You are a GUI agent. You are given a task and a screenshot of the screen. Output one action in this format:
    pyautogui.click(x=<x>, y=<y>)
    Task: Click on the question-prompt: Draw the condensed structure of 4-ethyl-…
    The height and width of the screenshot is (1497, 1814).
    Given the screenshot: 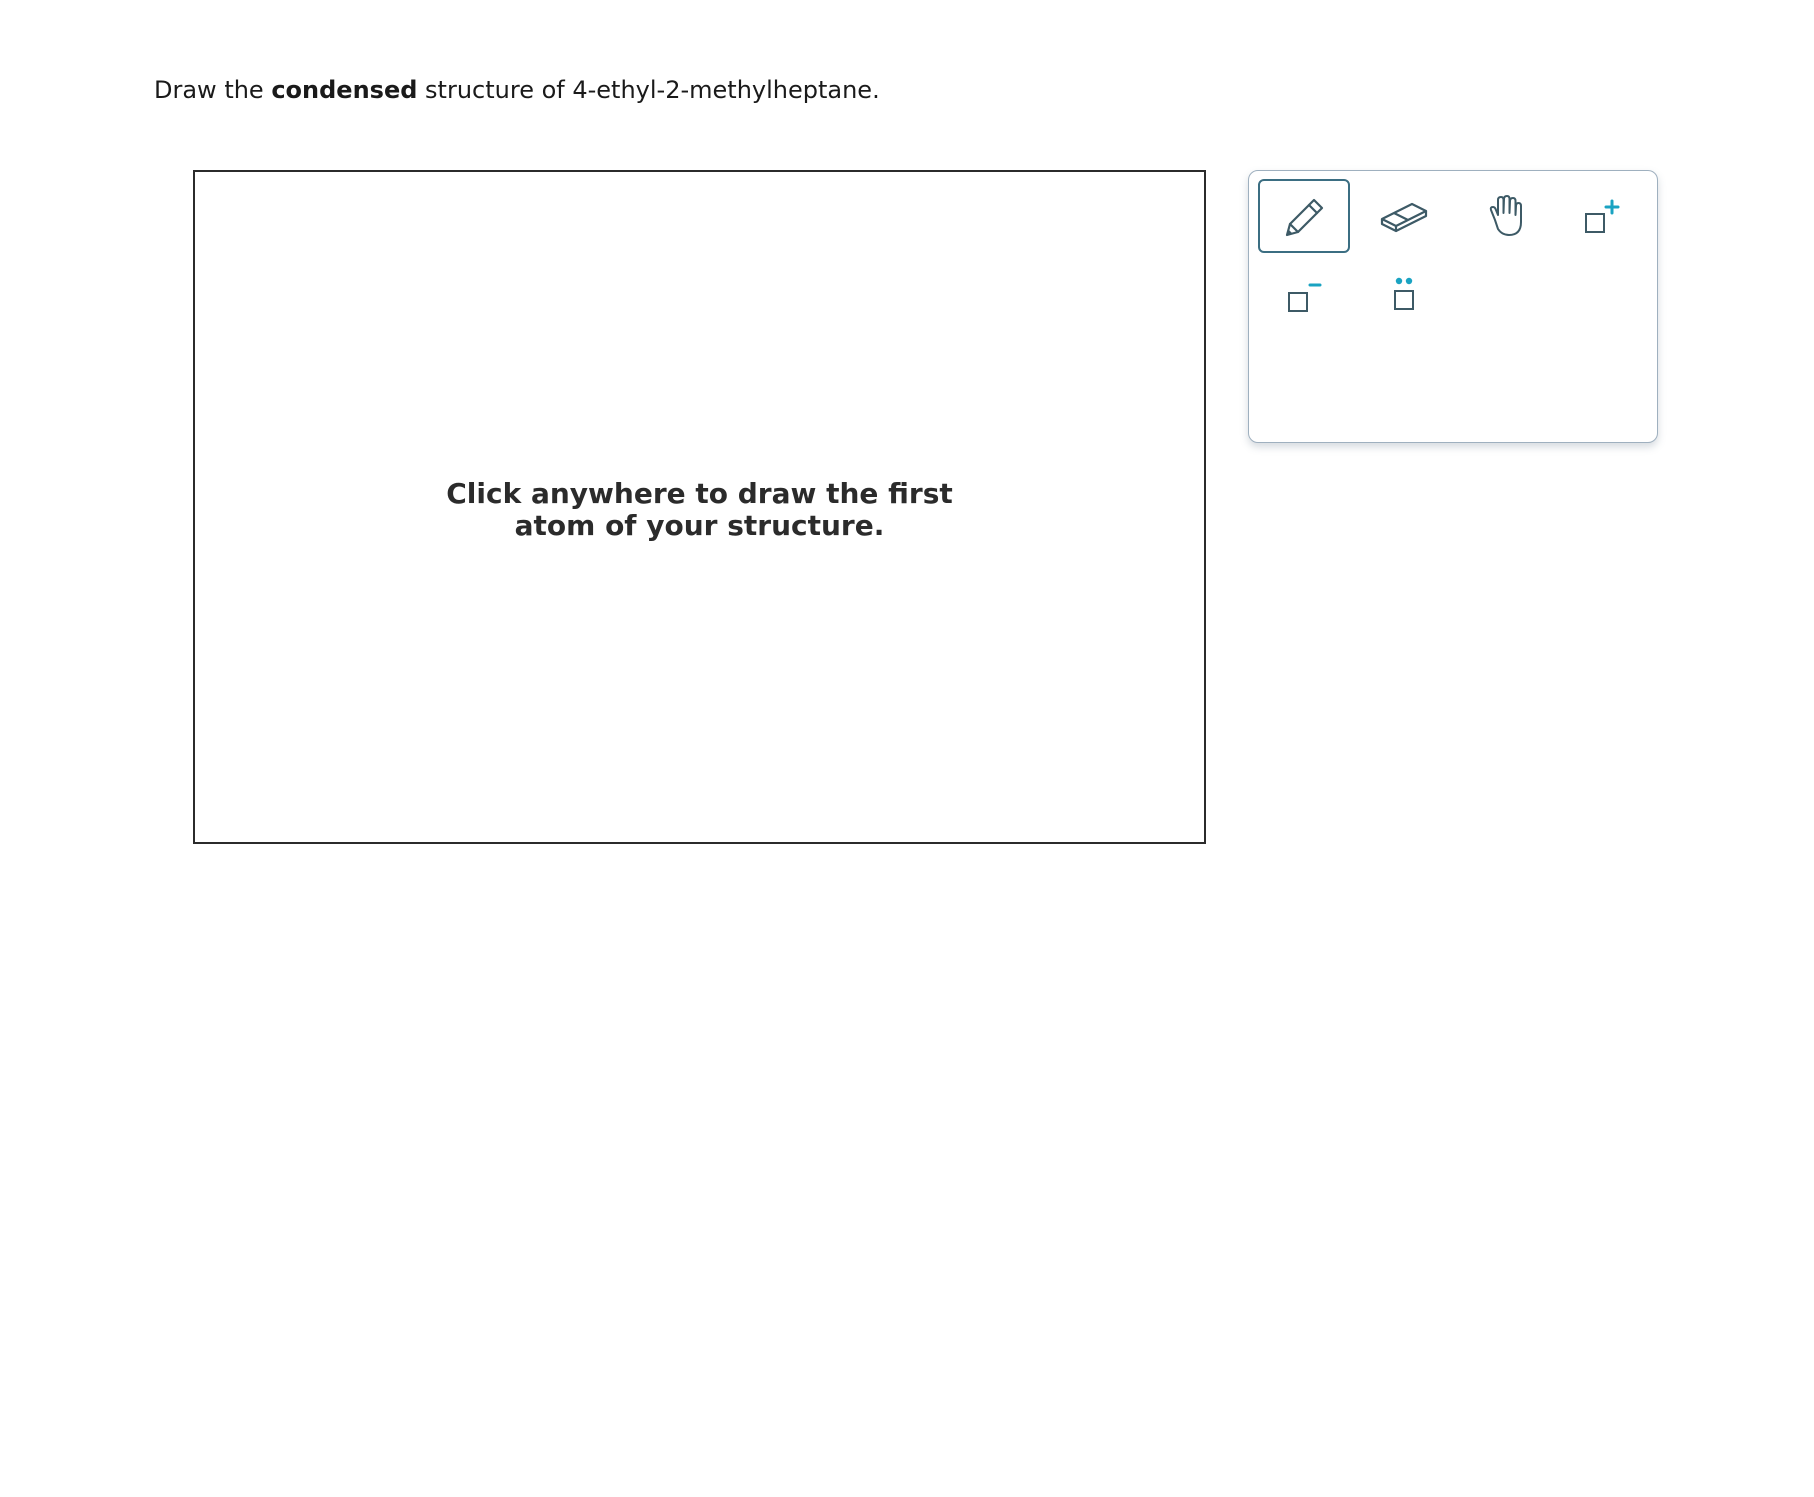 What is the action you would take?
    pyautogui.click(x=517, y=90)
    